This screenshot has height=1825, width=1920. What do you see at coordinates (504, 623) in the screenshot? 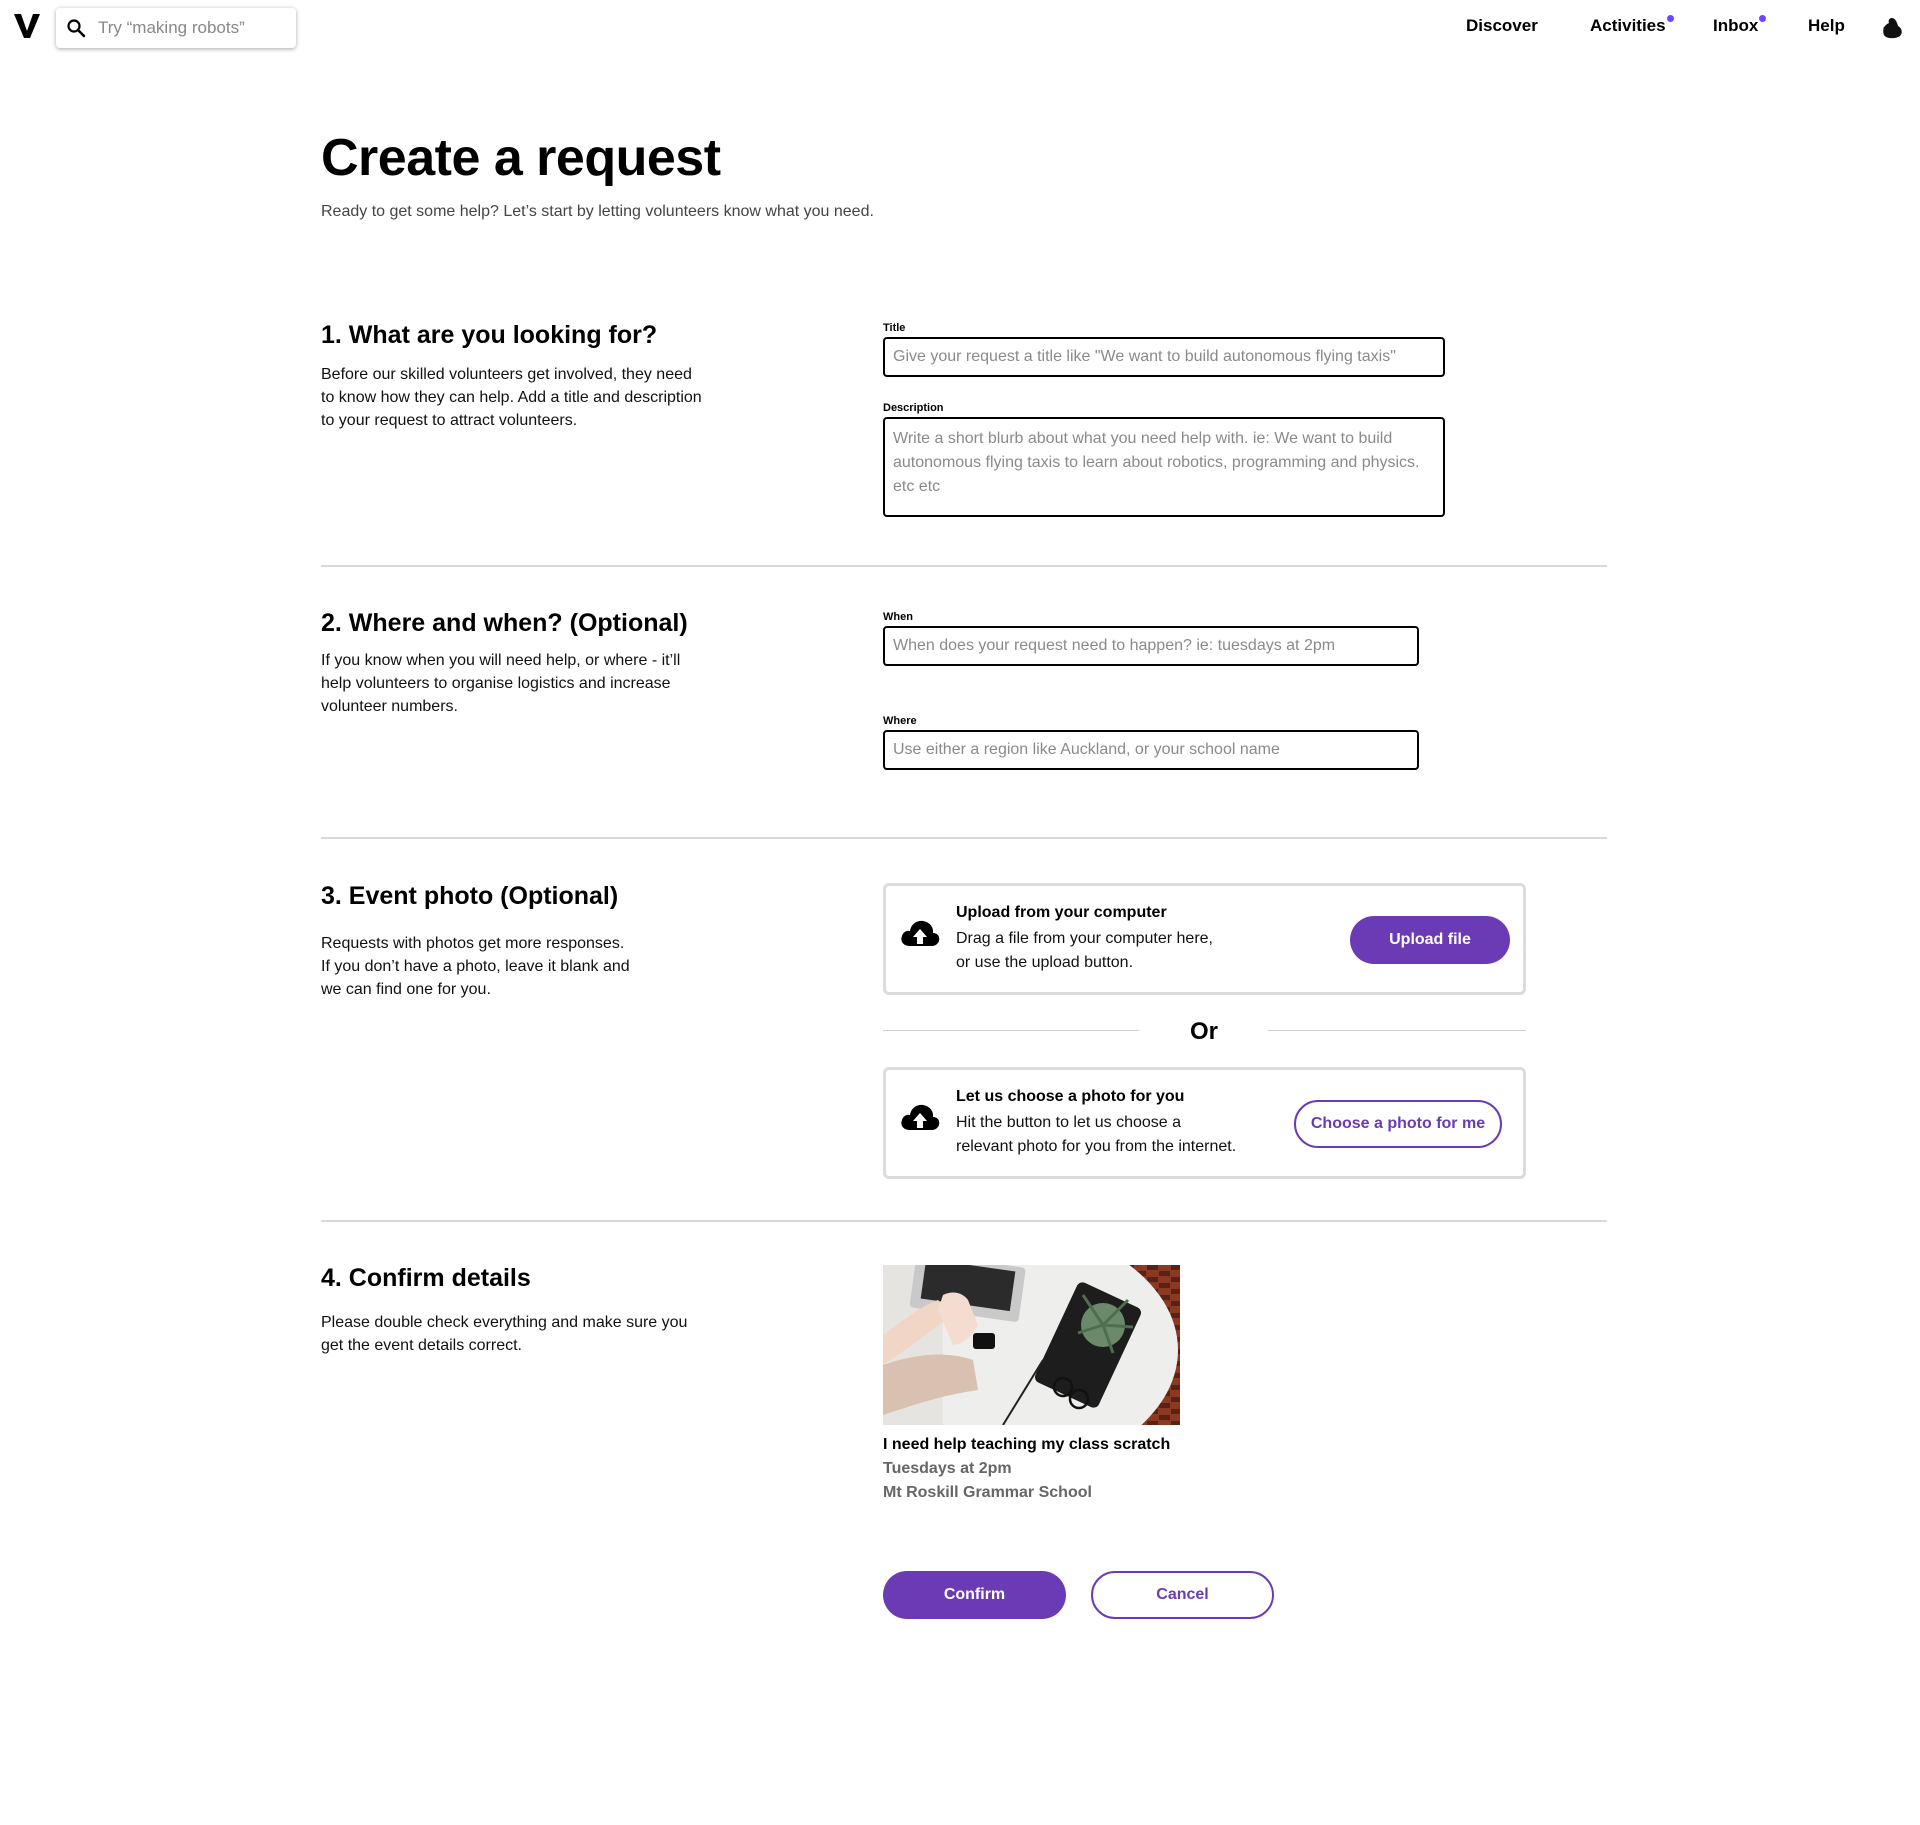
I see `section-title: 2. Where and when? (Optional)` at bounding box center [504, 623].